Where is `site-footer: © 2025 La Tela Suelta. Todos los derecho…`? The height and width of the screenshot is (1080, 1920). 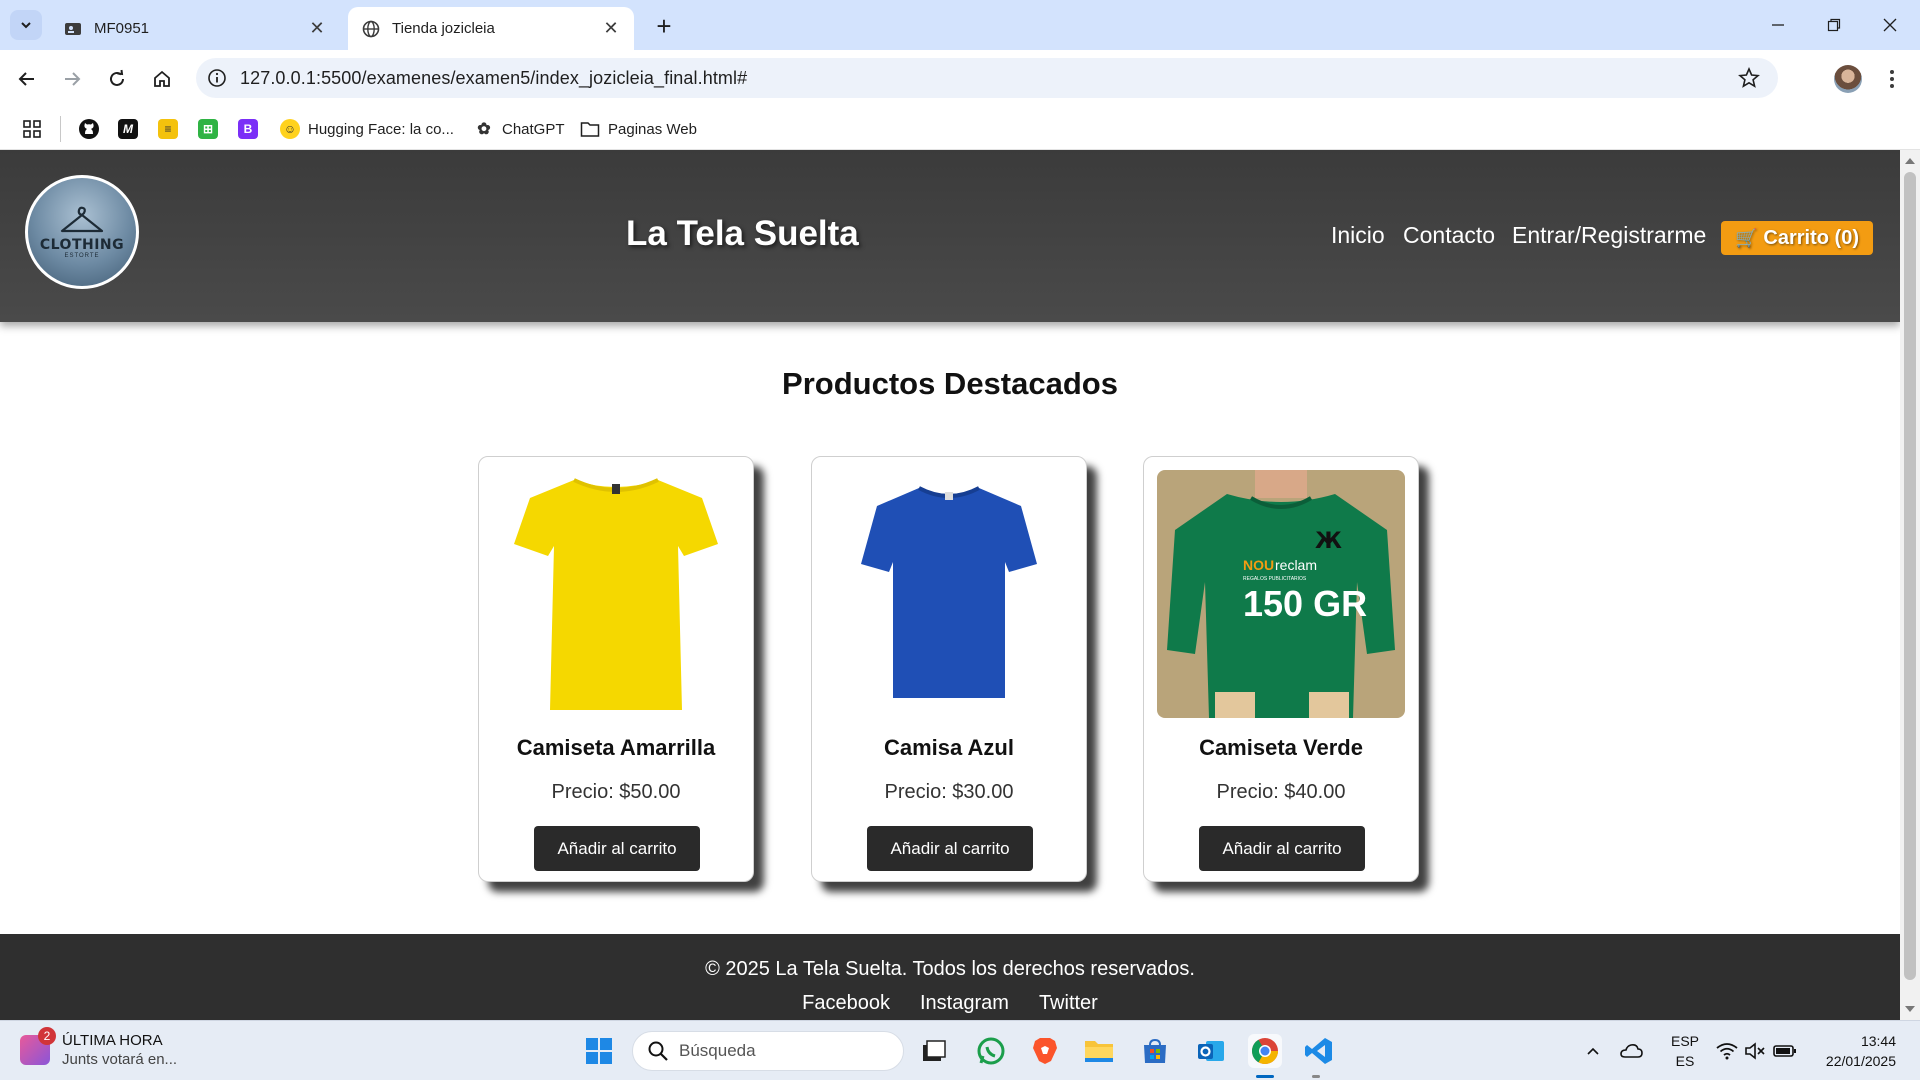 site-footer: © 2025 La Tela Suelta. Todos los derecho… is located at coordinates (950, 977).